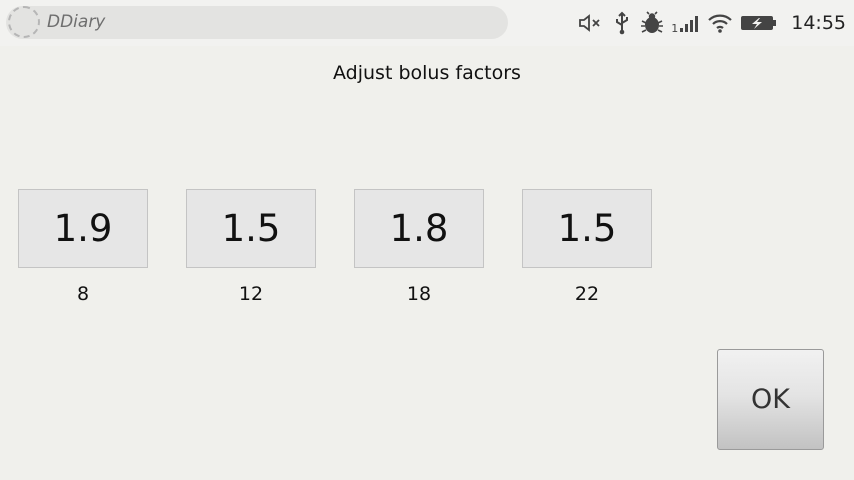 The image size is (854, 480). I want to click on wifi-icon, so click(720, 23).